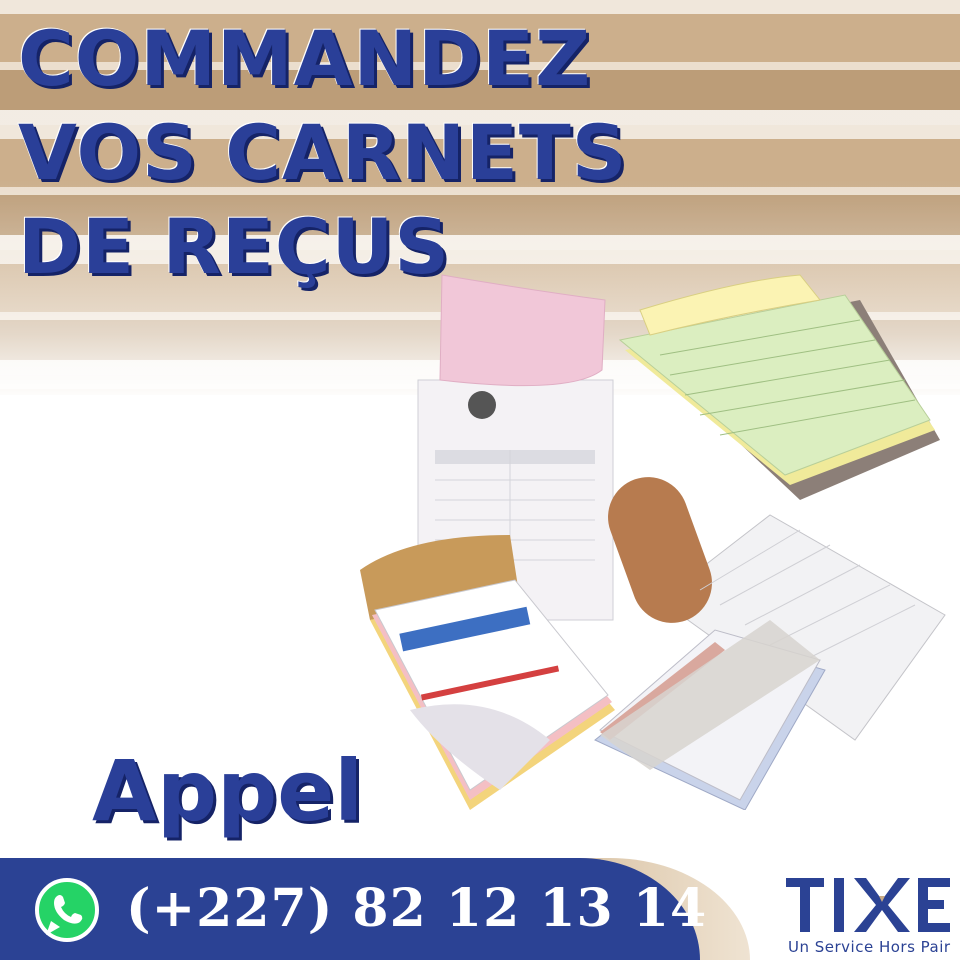 This screenshot has height=960, width=960. I want to click on headline-line-2: VOS CARNETS, so click(323, 152).